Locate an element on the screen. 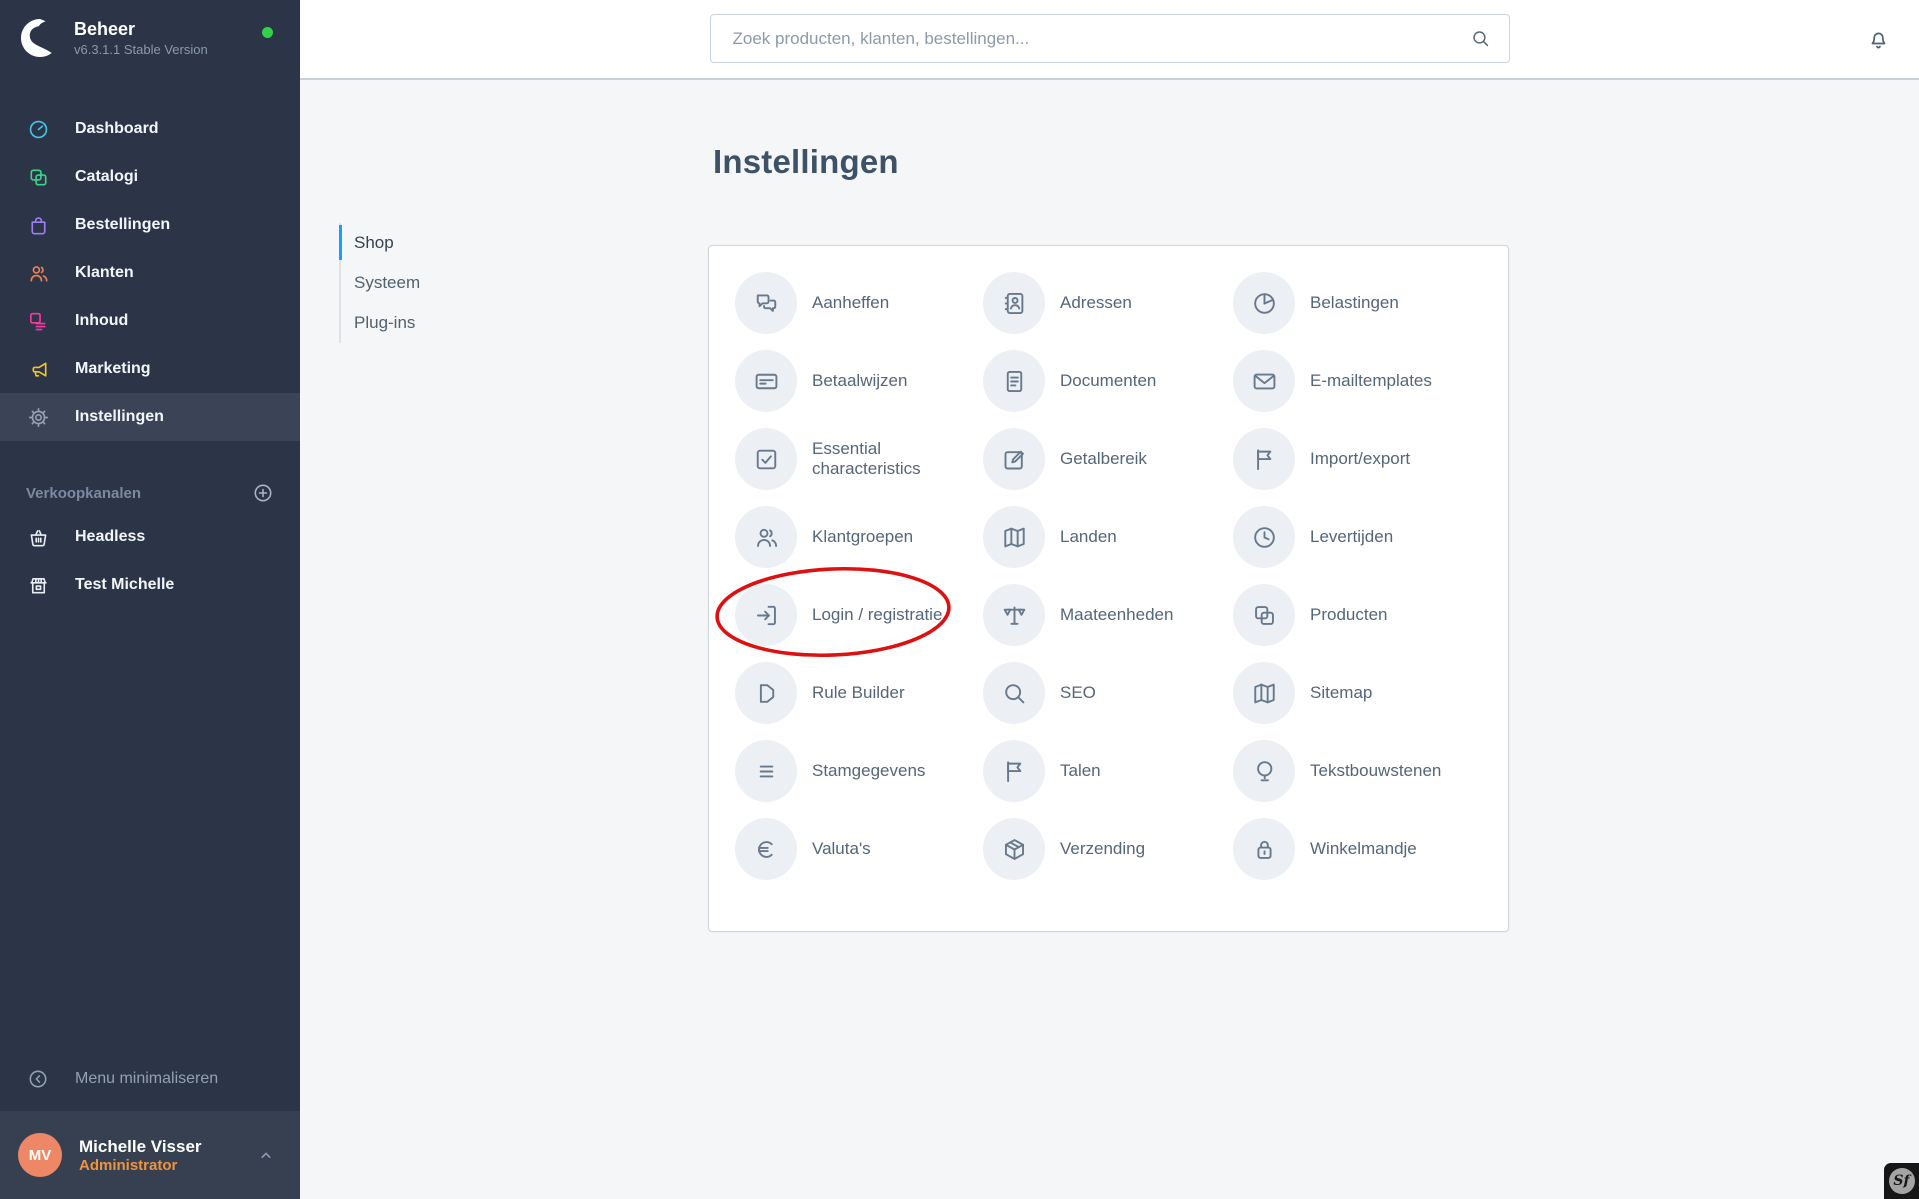 This screenshot has width=1919, height=1199. magnifier-icon is located at coordinates (1014, 693).